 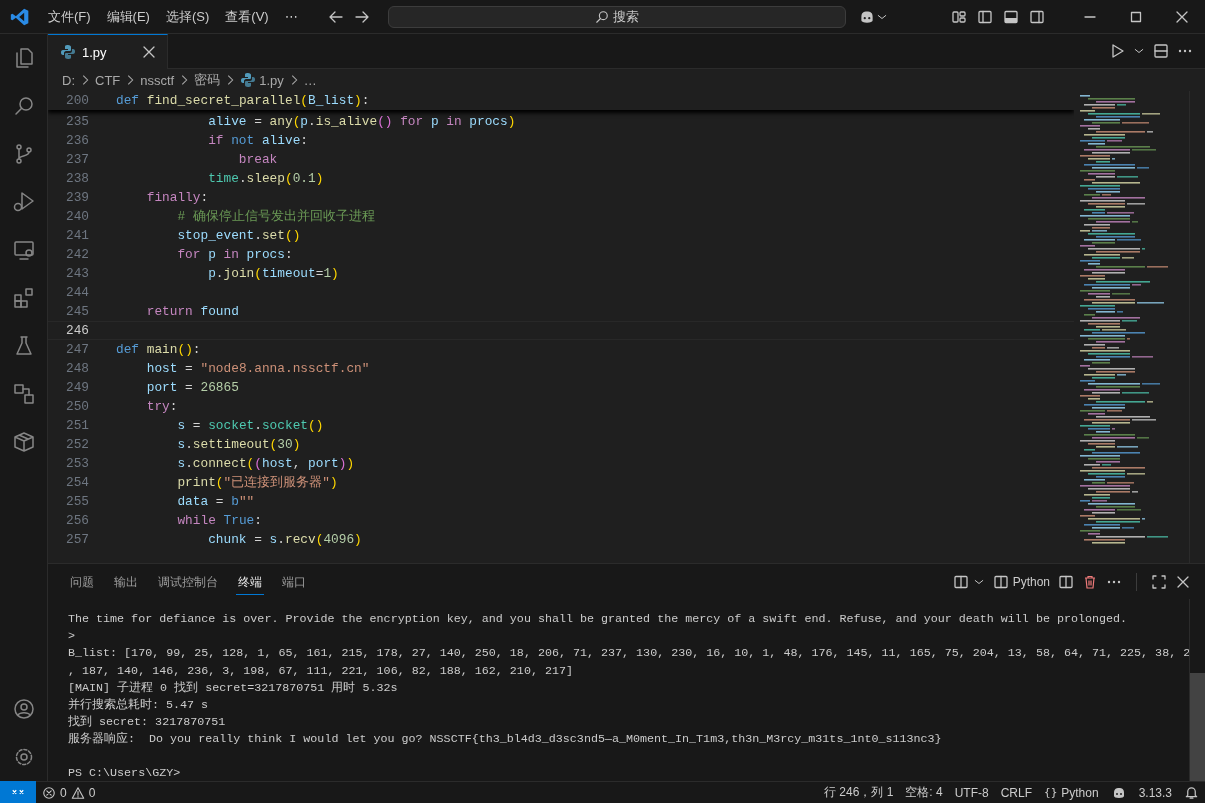 I want to click on status-item: 3.13.3, so click(x=1155, y=792).